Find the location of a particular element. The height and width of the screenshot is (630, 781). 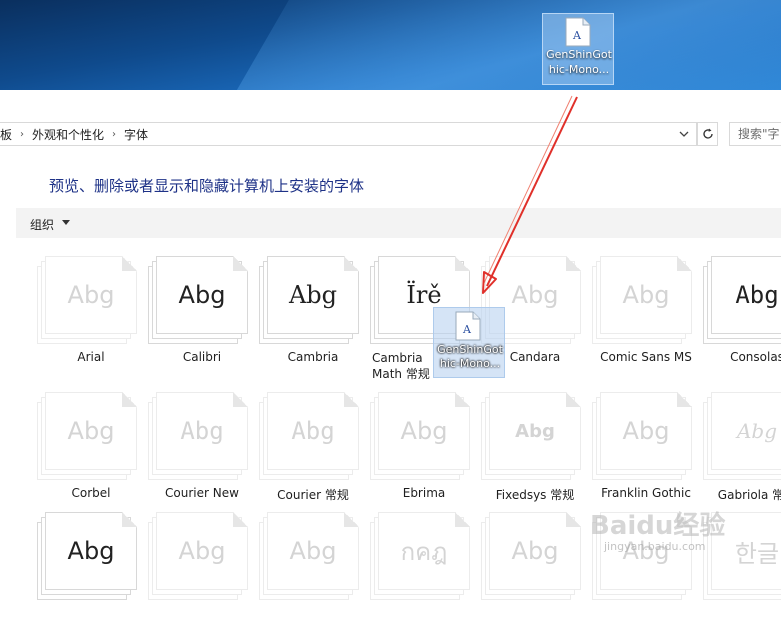

page-heading: 预览、删除或者显示和隐藏计算机上安装的字体 is located at coordinates (207, 186).